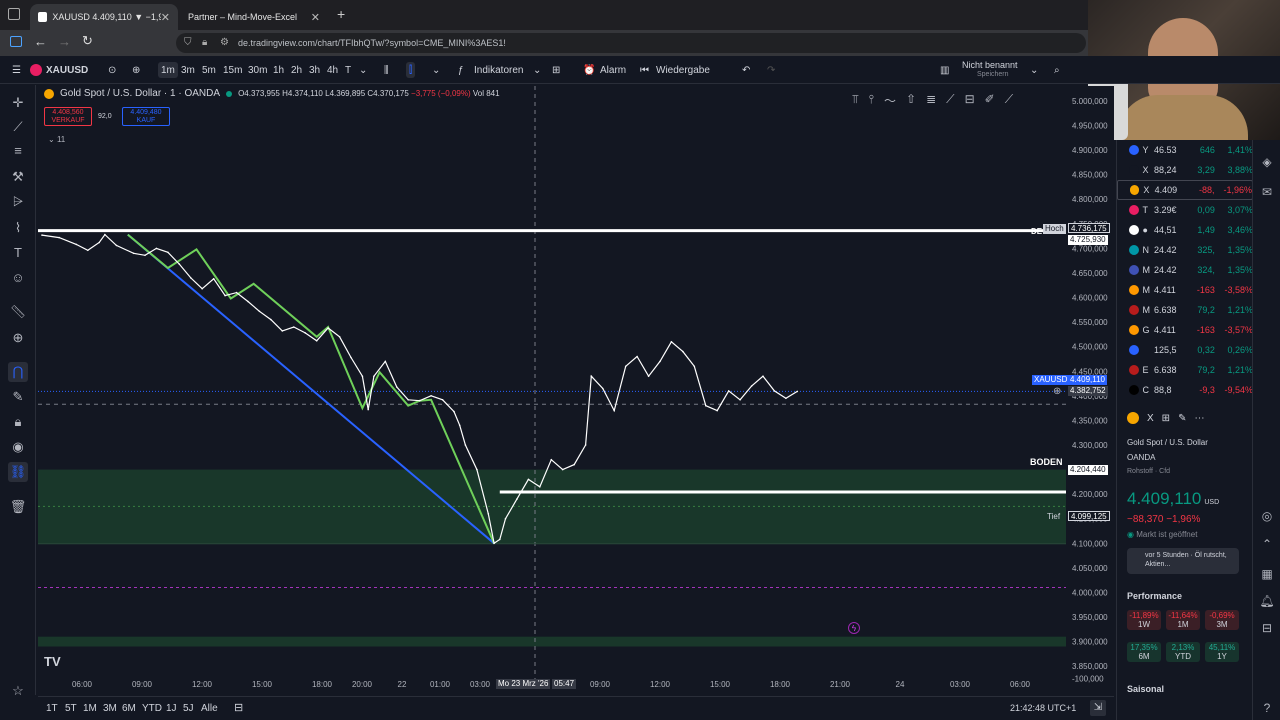 The height and width of the screenshot is (720, 1280). What do you see at coordinates (16, 41) in the screenshot?
I see `sidebar-icon` at bounding box center [16, 41].